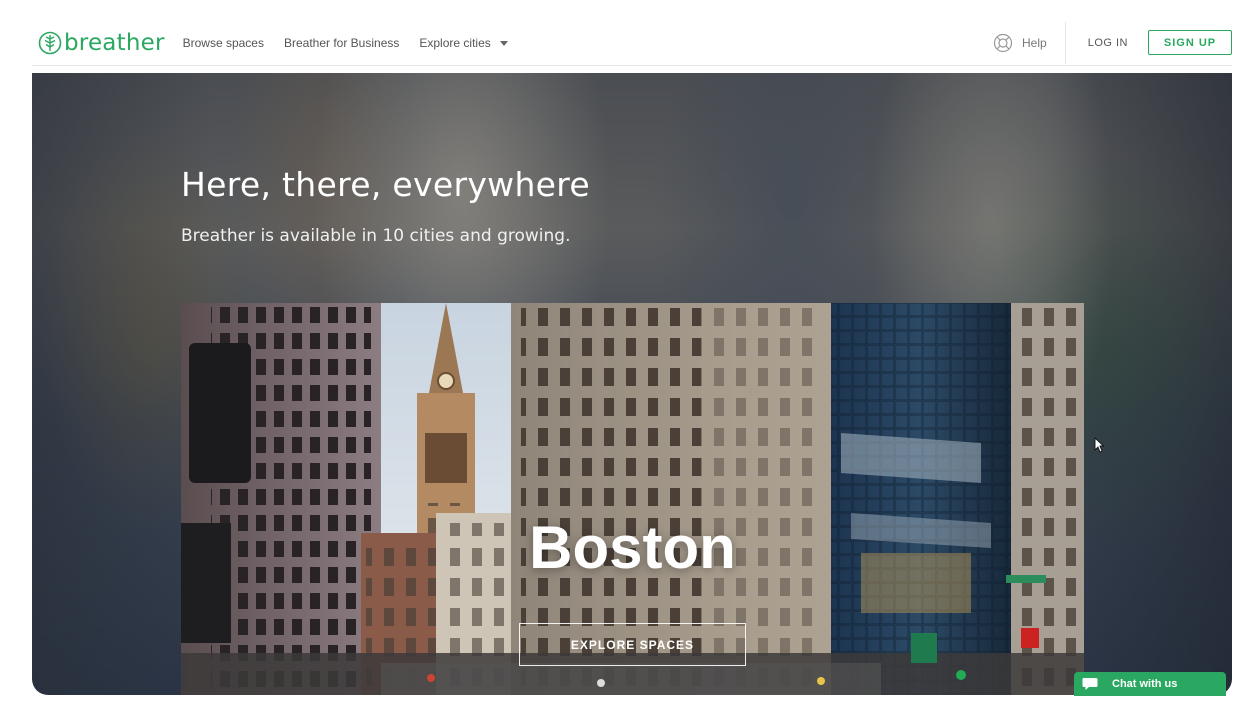 The image size is (1252, 714). What do you see at coordinates (632, 644) in the screenshot?
I see `explore-spaces-button: EXPLORE SPACES` at bounding box center [632, 644].